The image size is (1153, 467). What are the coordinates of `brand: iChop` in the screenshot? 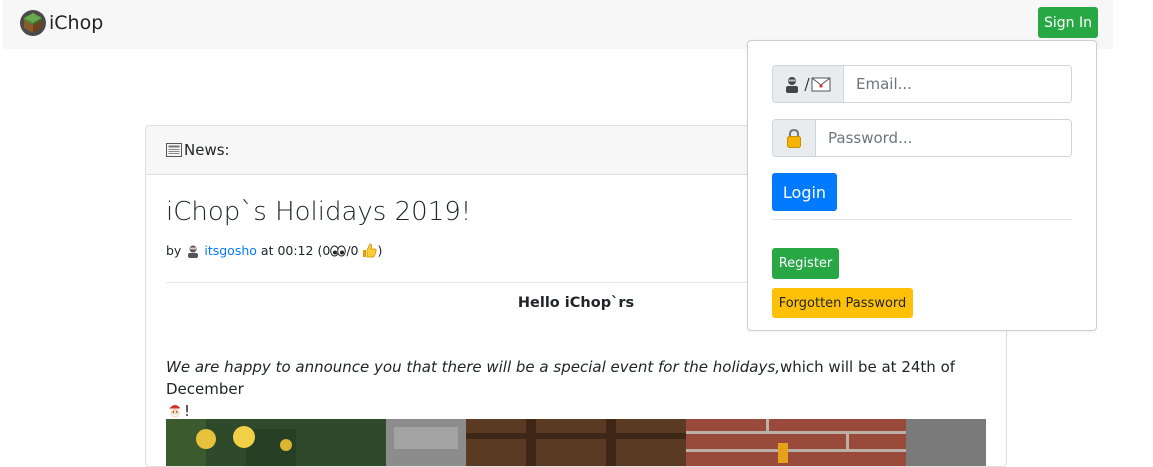 It's located at (61, 23).